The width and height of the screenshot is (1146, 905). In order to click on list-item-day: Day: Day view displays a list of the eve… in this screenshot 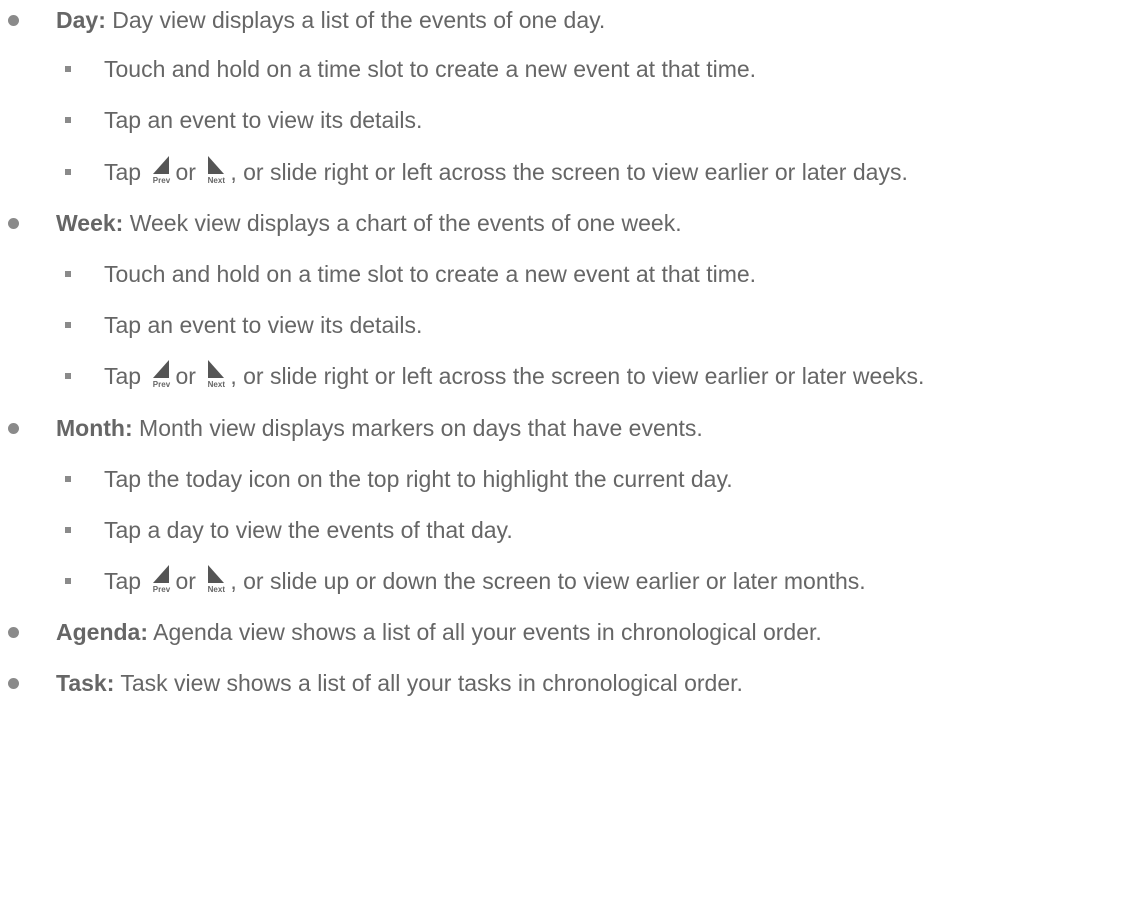, I will do `click(302, 20)`.